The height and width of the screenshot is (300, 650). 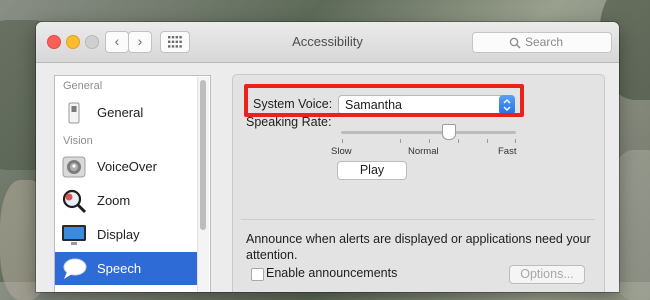 What do you see at coordinates (448, 132) in the screenshot?
I see `slider-knob` at bounding box center [448, 132].